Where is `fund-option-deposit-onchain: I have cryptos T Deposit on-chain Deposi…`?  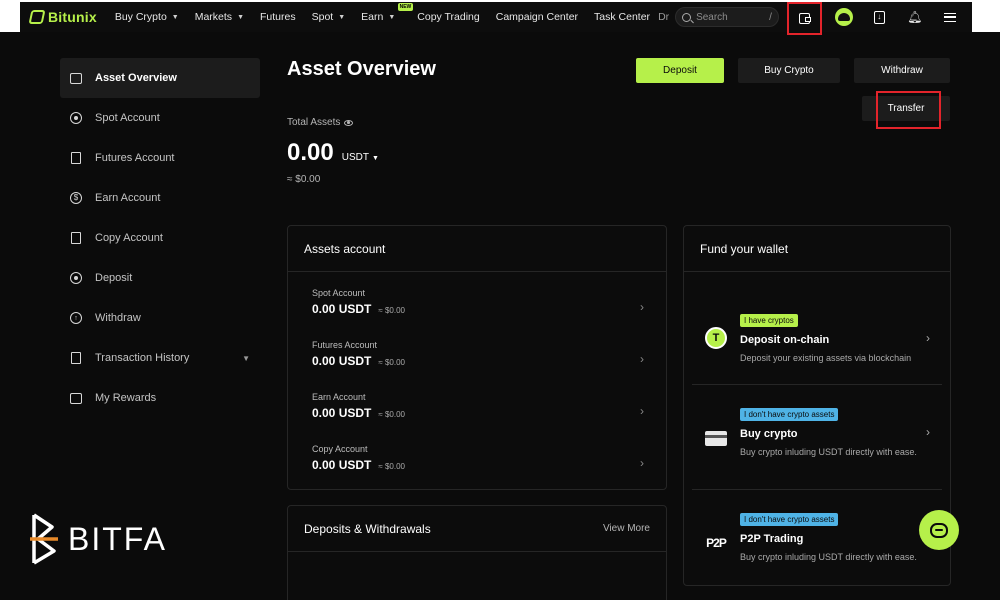 fund-option-deposit-onchain: I have cryptos T Deposit on-chain Deposi… is located at coordinates (817, 347).